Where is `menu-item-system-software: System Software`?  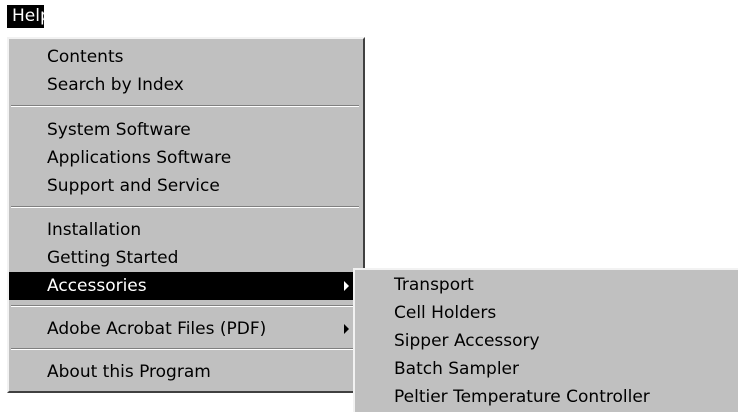
menu-item-system-software: System Software is located at coordinates (186, 130).